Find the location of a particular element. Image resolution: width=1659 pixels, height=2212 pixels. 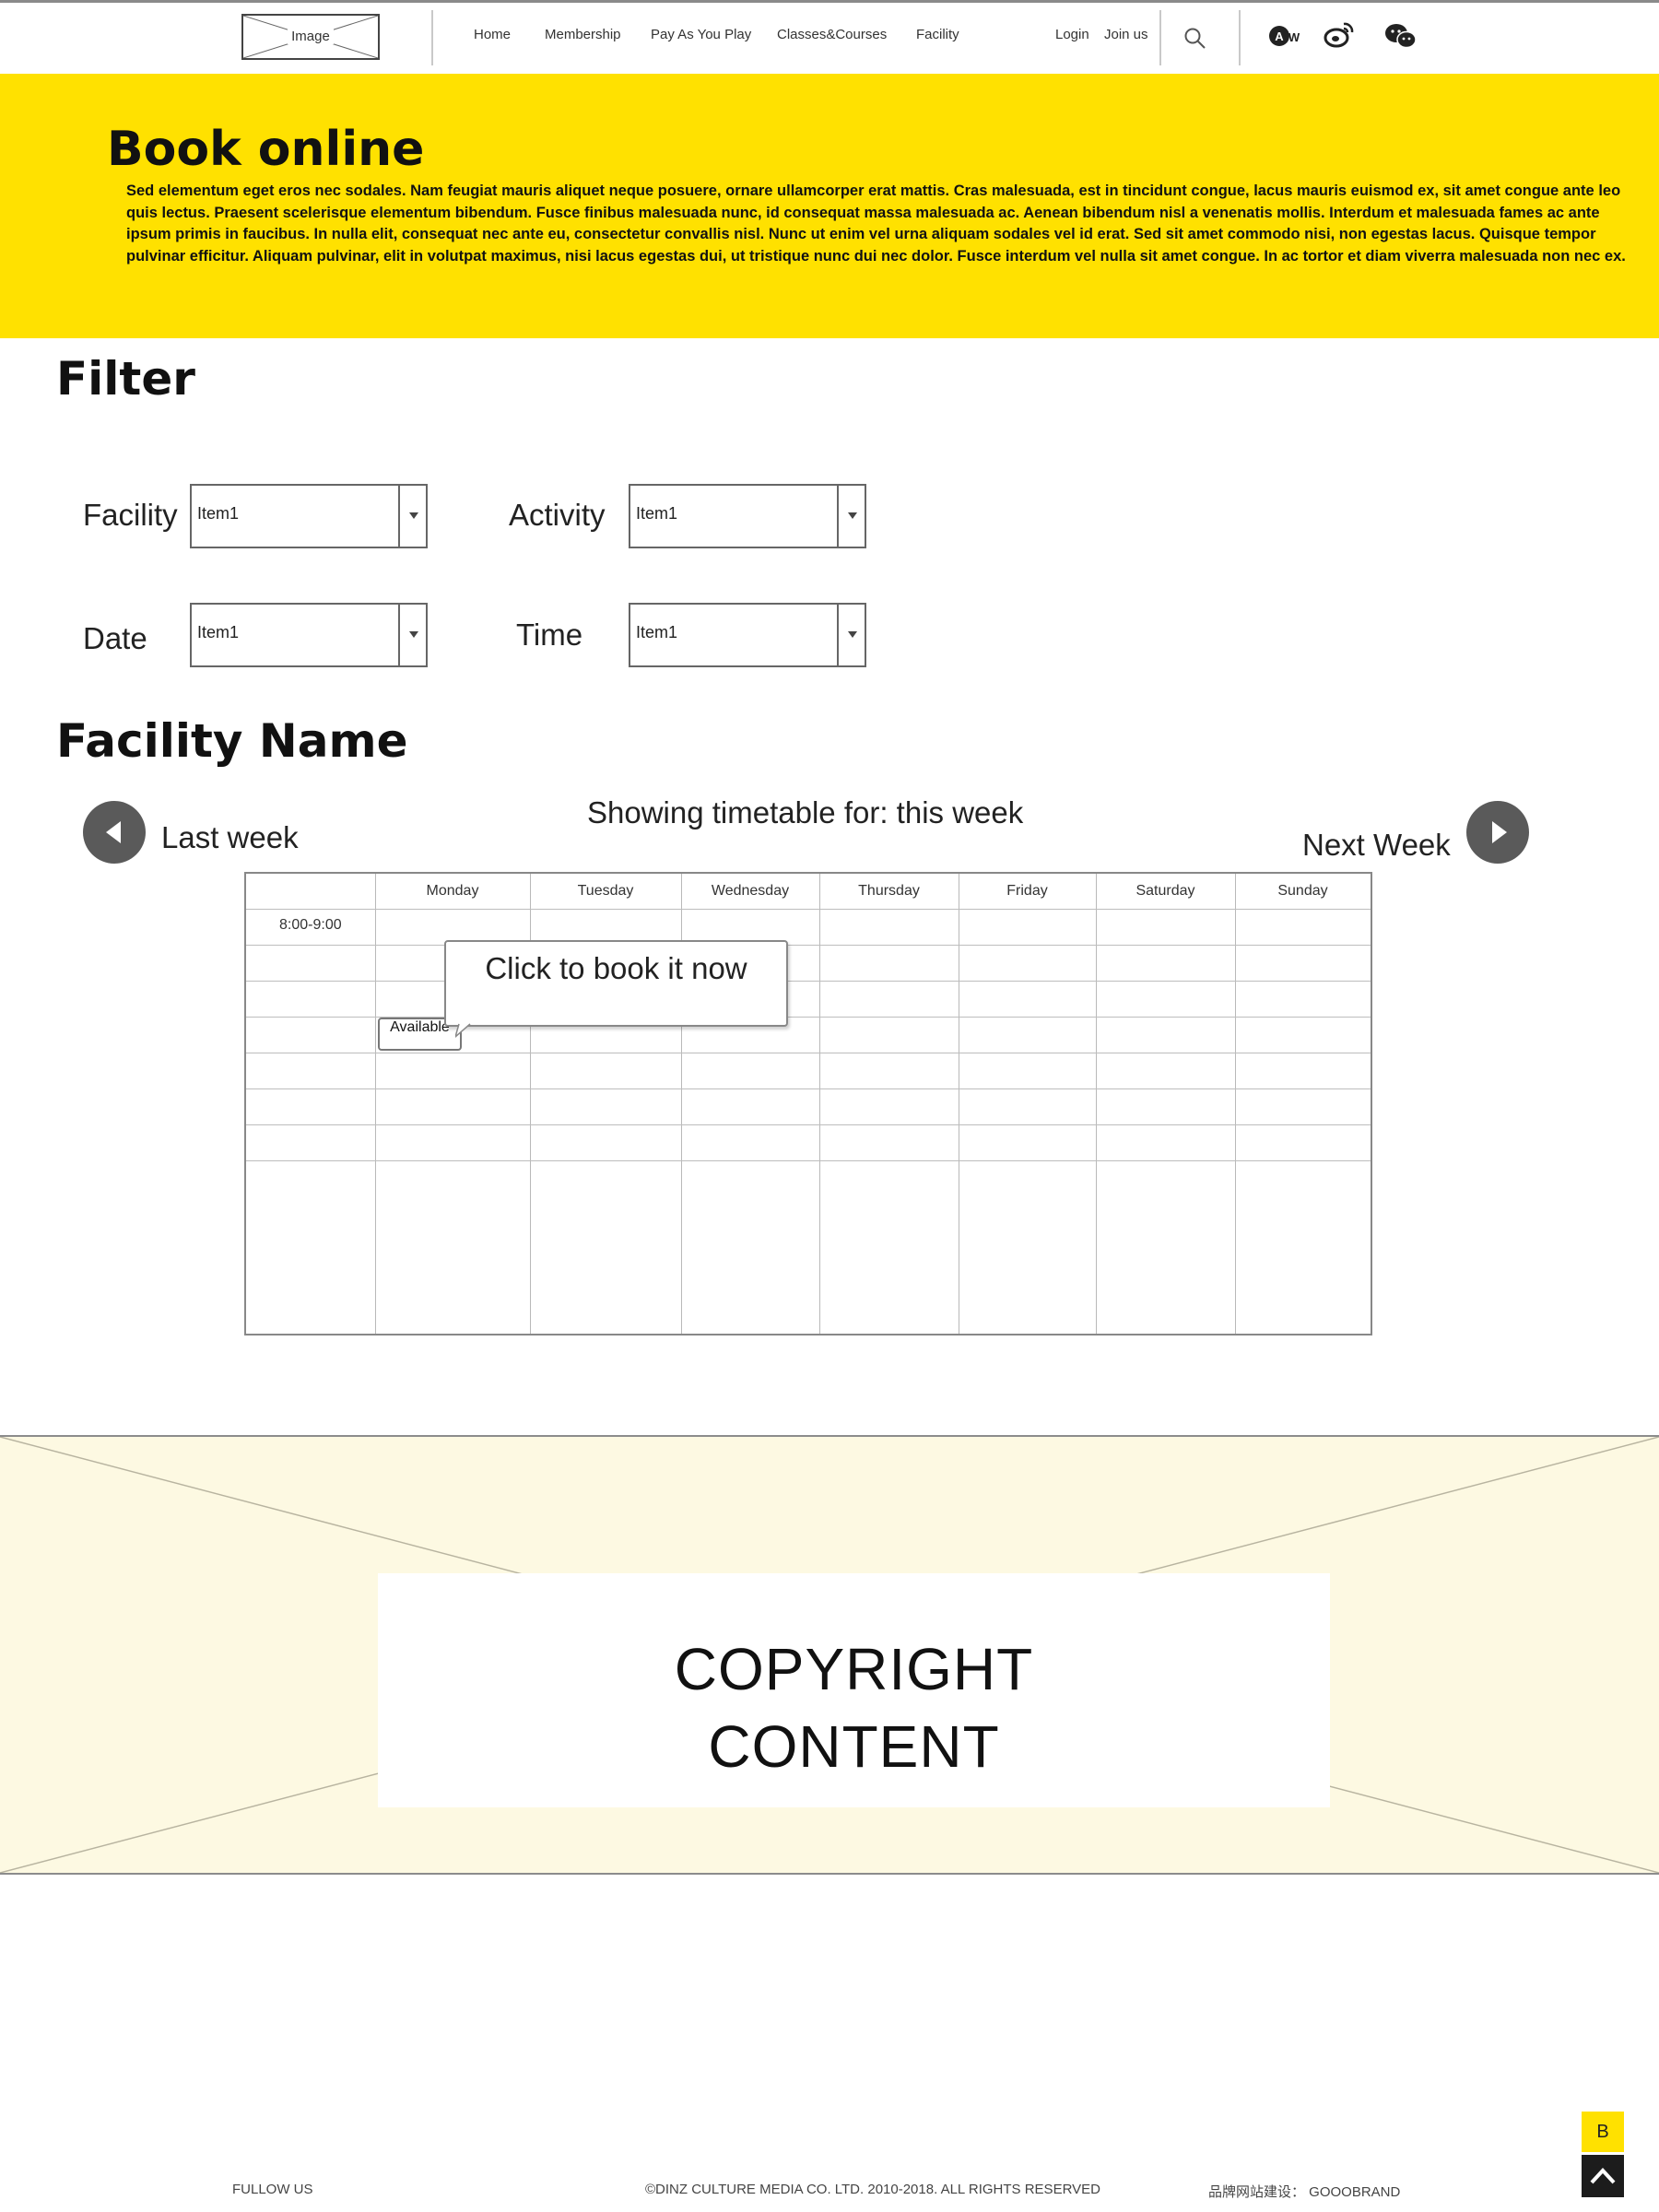

time-slot-label: 8:00-9:00 is located at coordinates (310, 925).